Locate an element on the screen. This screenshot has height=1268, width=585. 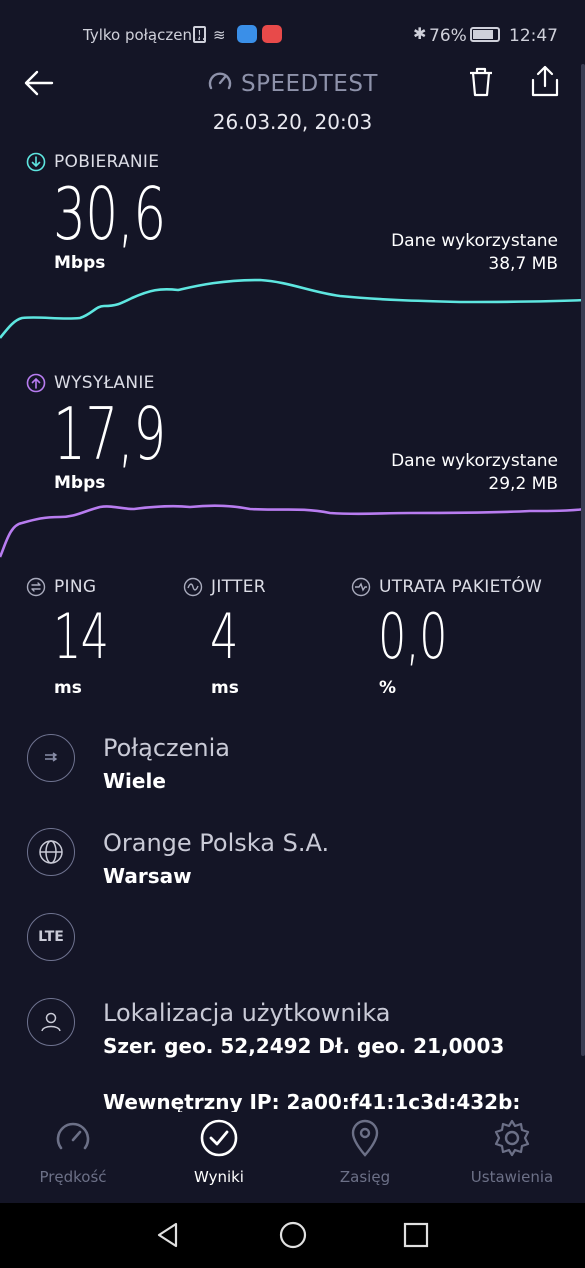
status-bar: Tylko połączen... ! ≋ ✱ 76% 12:47 is located at coordinates (292, 33).